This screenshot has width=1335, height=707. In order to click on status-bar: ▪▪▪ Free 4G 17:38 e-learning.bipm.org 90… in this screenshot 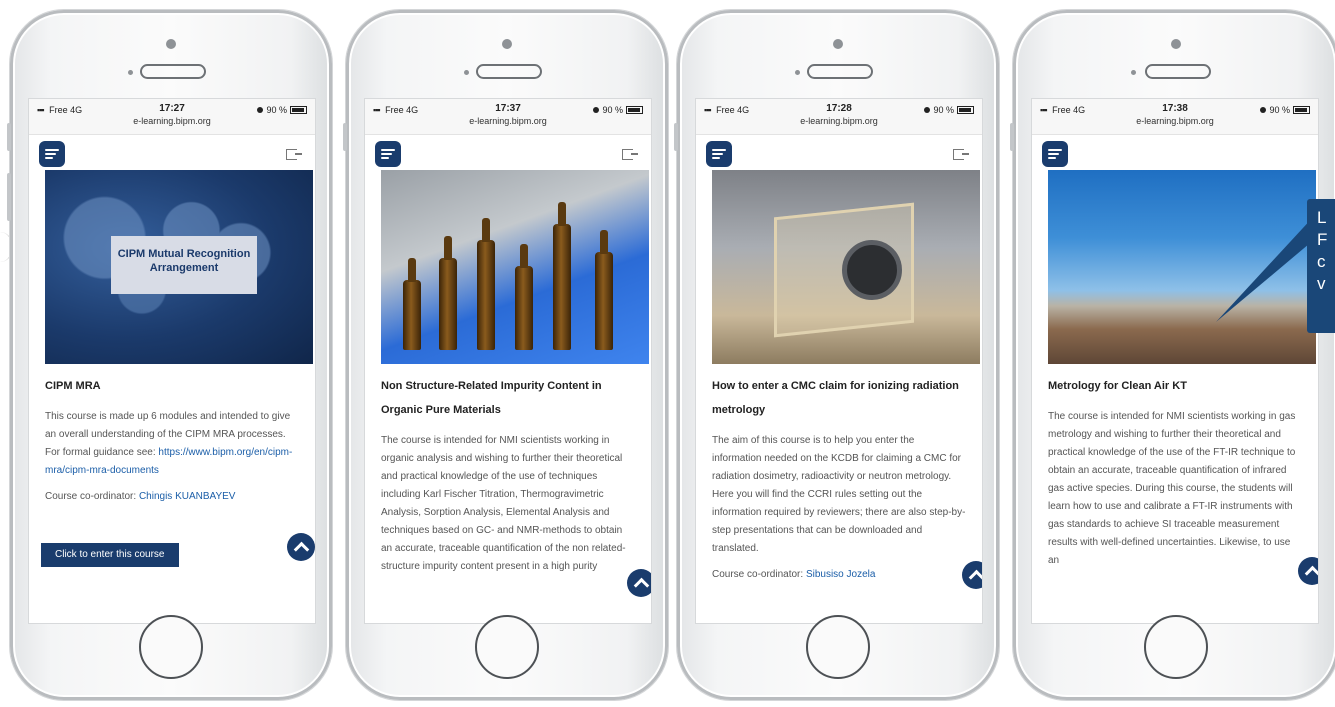, I will do `click(1175, 117)`.